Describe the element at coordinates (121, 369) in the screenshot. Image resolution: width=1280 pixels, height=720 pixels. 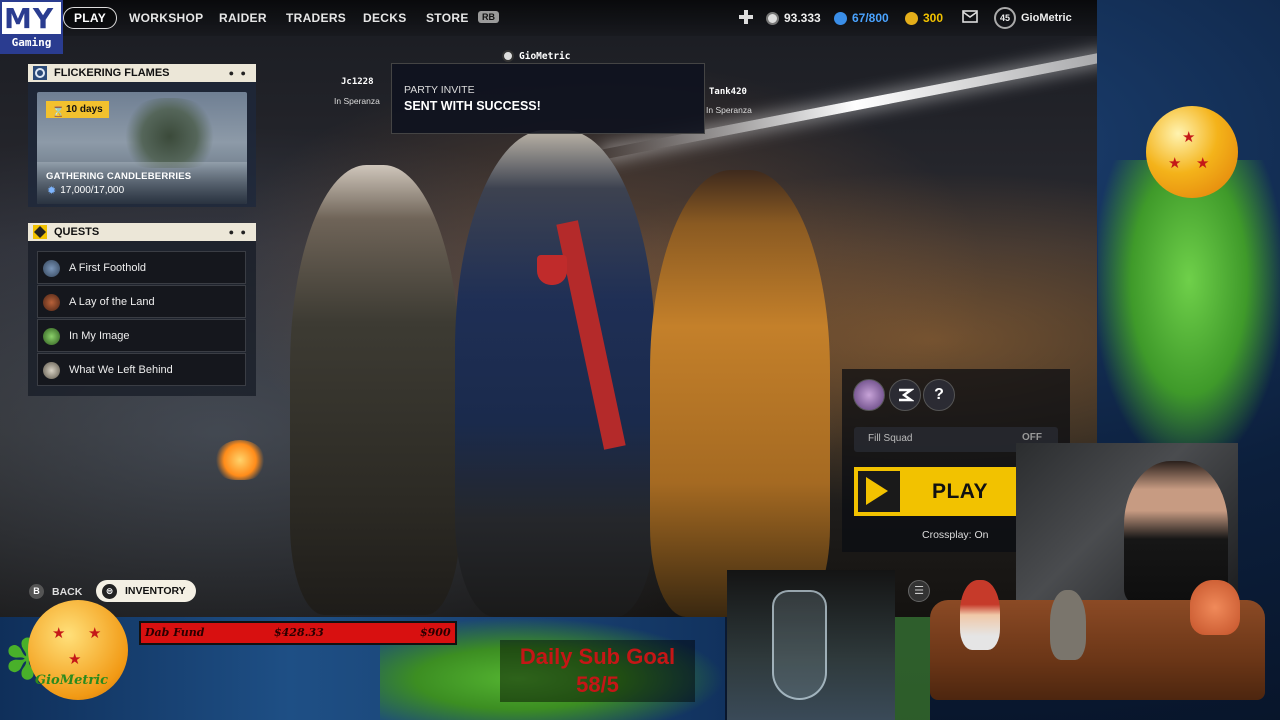
I see `quest-title: What We Left Behind` at that location.